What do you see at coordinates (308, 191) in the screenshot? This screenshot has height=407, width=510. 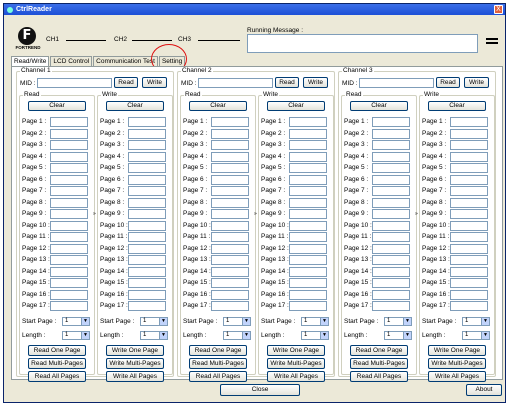 I see `write-page-7-field` at bounding box center [308, 191].